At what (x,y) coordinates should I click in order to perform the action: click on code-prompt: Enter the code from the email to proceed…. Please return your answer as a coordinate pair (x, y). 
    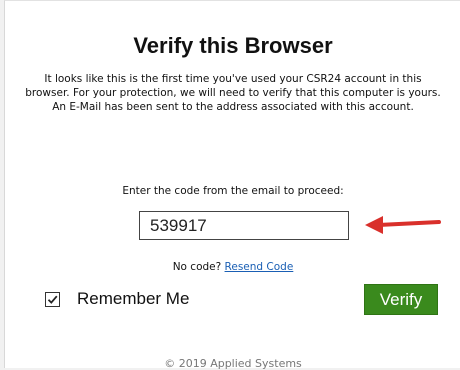
    Looking at the image, I should click on (233, 191).